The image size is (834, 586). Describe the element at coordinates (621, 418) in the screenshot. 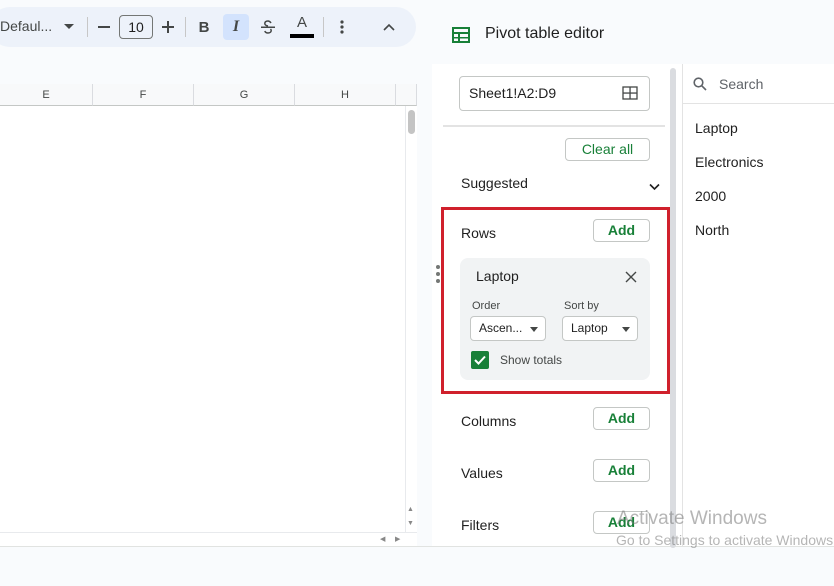

I see `columns-add-button: Add` at that location.